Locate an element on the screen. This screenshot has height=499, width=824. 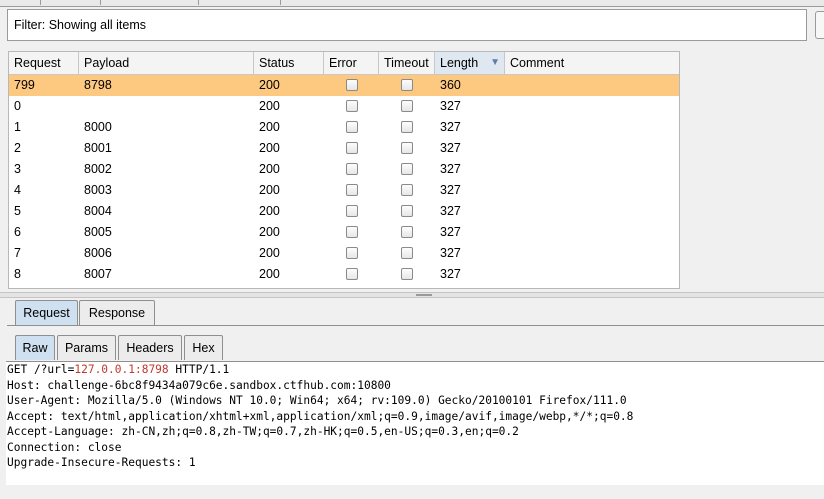
tab-request: Request is located at coordinates (46, 312).